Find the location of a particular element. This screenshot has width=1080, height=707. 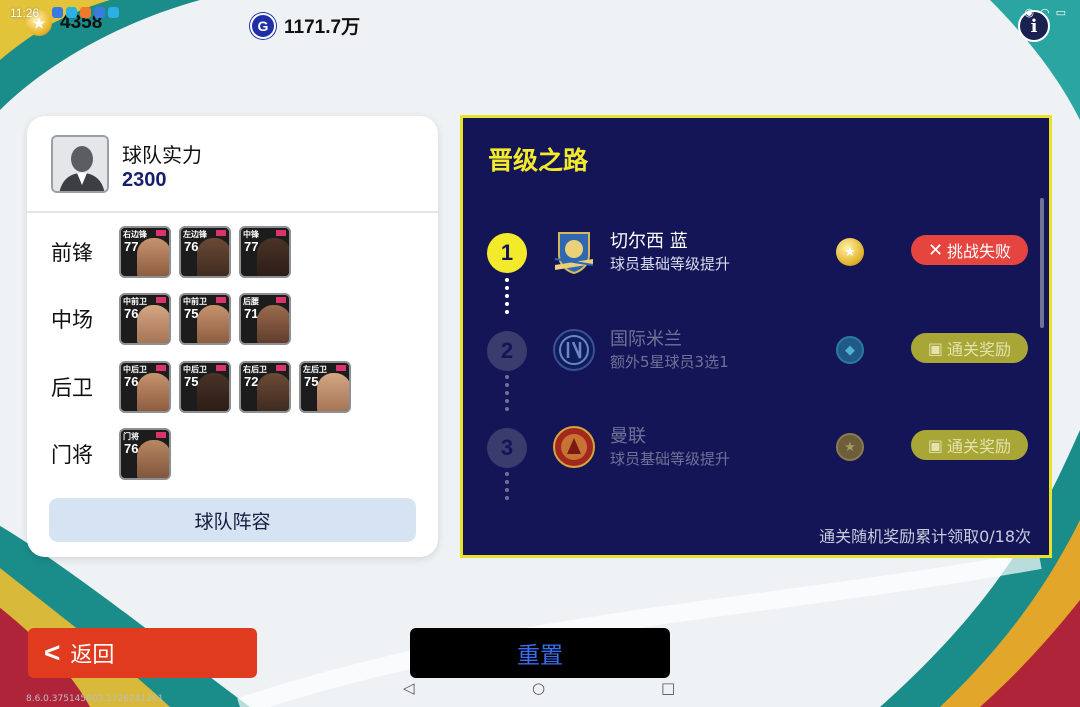

position-label: 后卫 is located at coordinates (72, 388).